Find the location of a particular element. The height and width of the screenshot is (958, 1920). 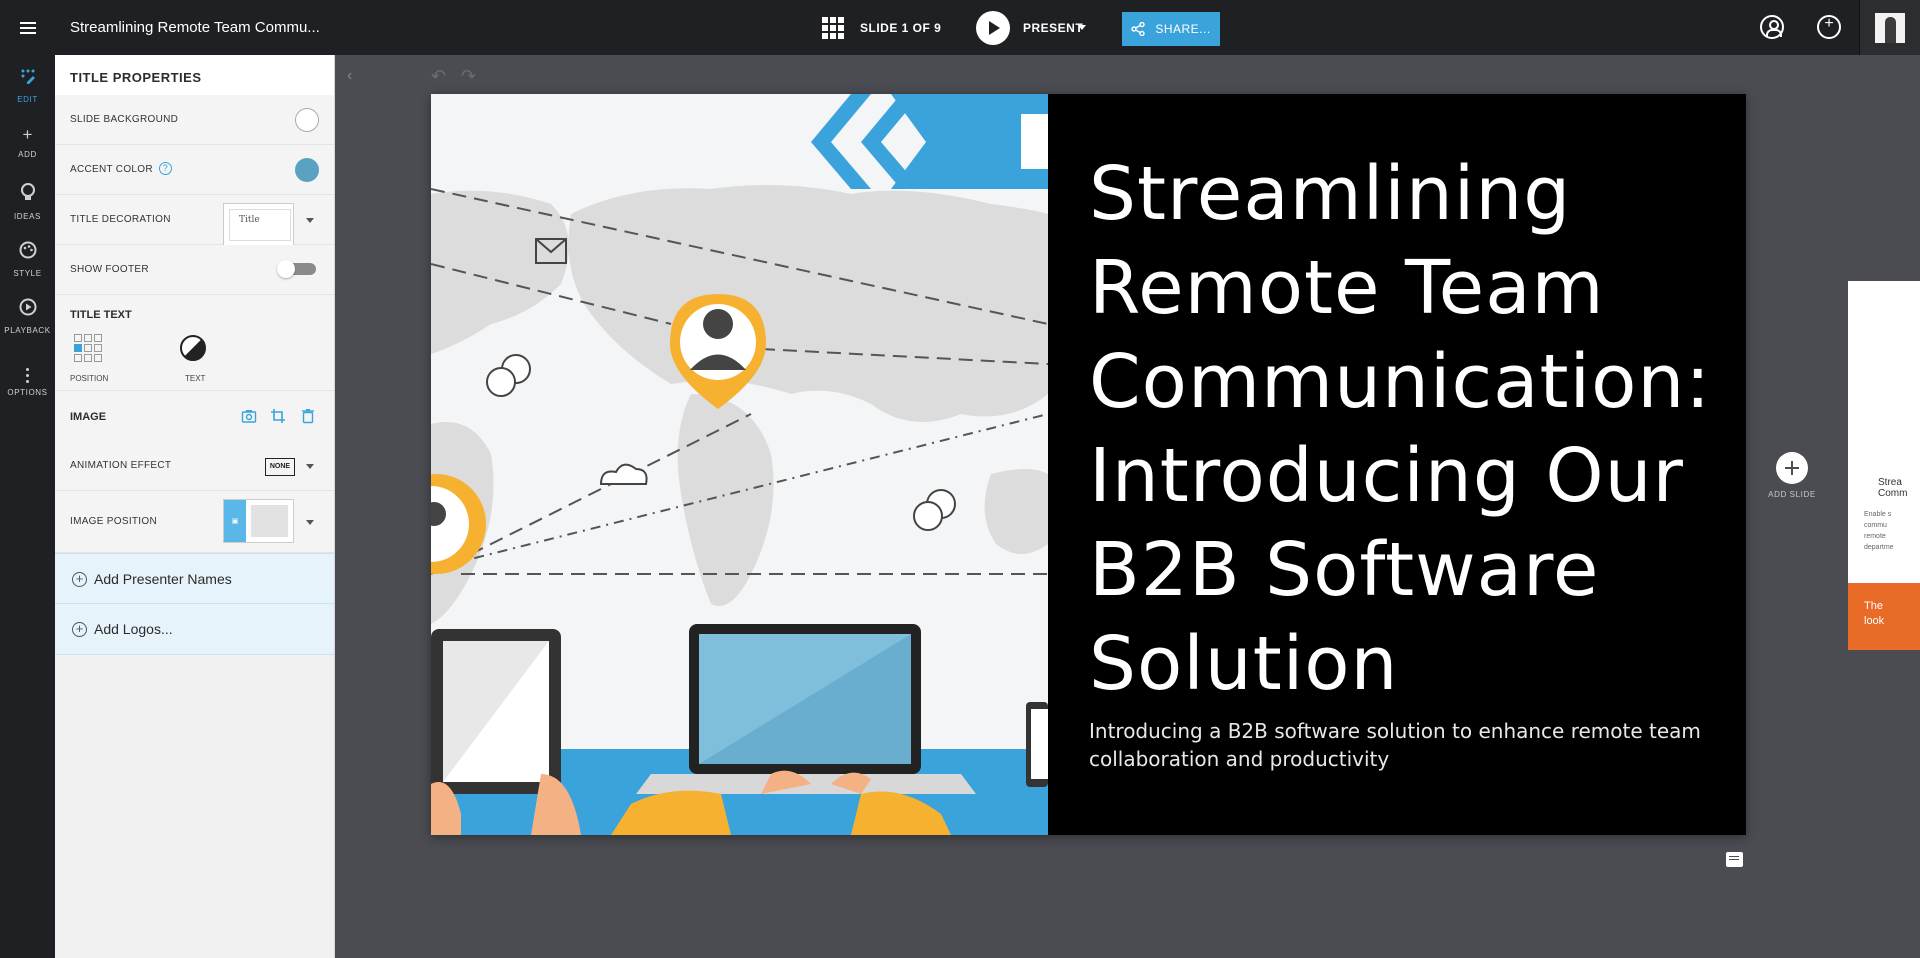

animation-effect-label: ANIMATION EFFECT is located at coordinates (121, 465).